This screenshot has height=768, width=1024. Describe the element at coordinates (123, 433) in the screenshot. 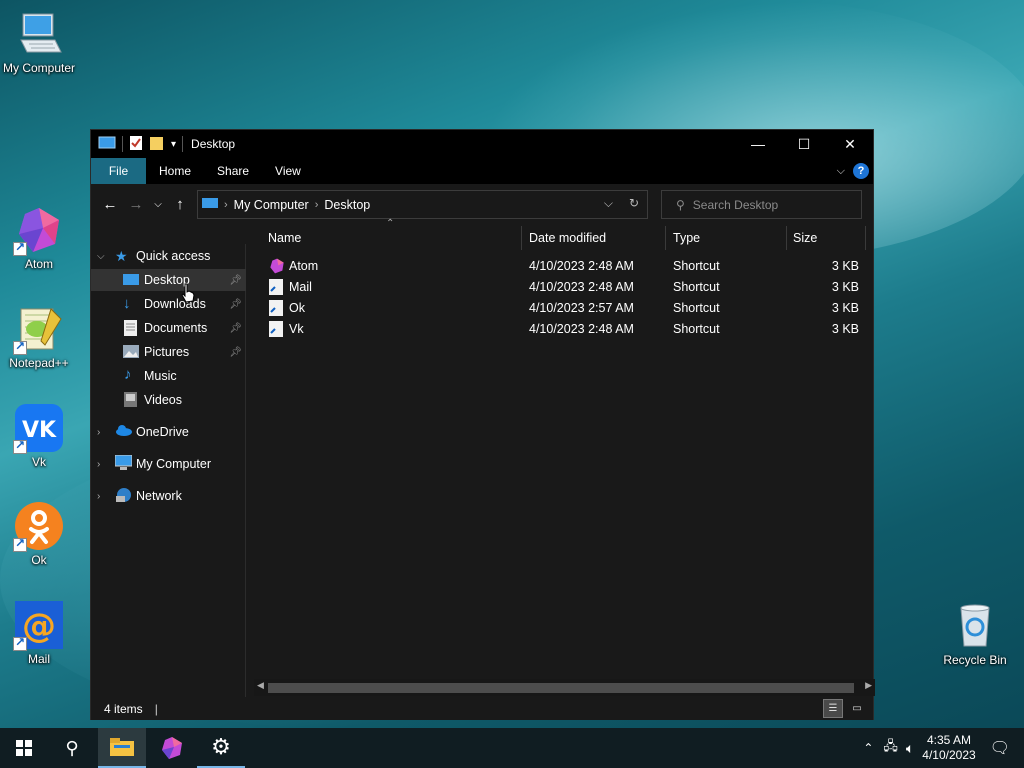

I see `cloud-icon` at that location.